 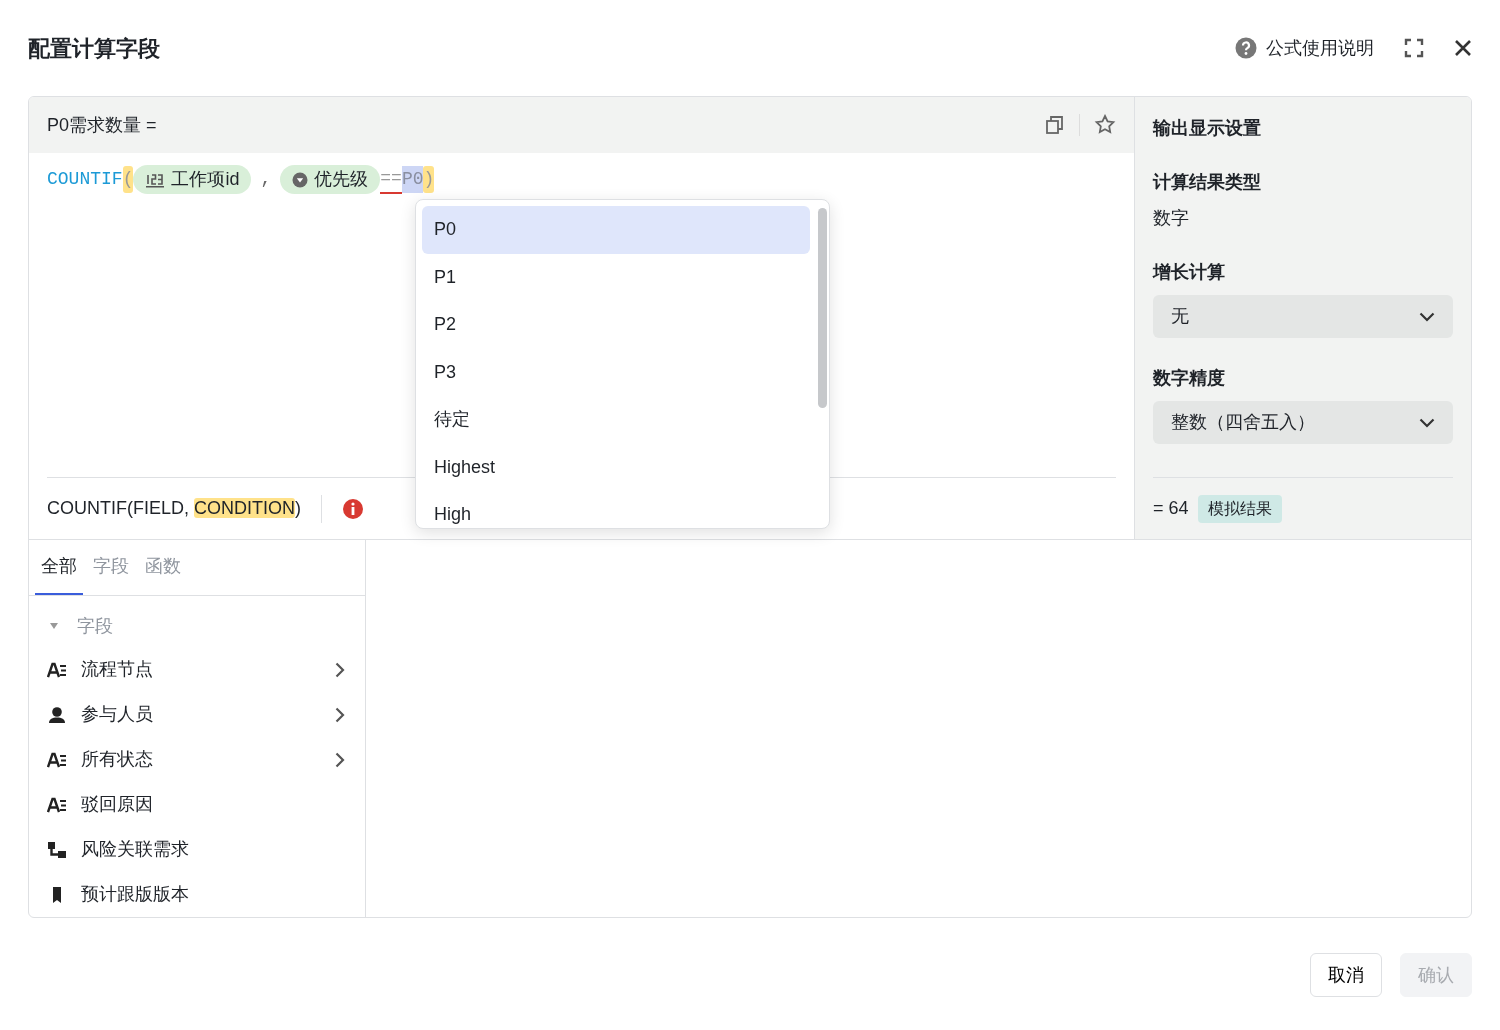 I want to click on suggestion-option: High, so click(x=616, y=509).